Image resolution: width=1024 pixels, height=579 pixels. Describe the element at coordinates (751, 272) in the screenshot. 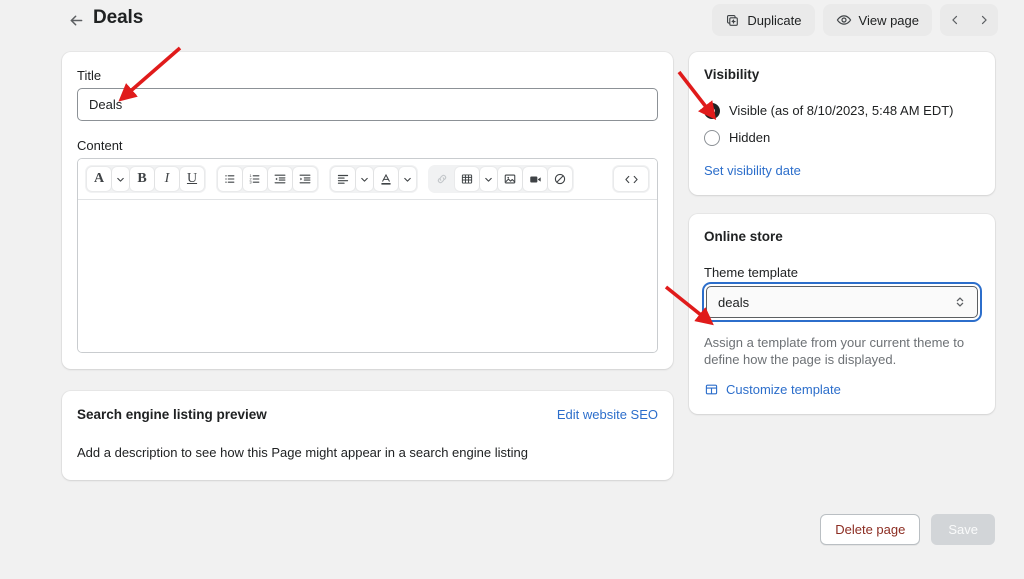

I see `theme-template-label: Theme template` at that location.